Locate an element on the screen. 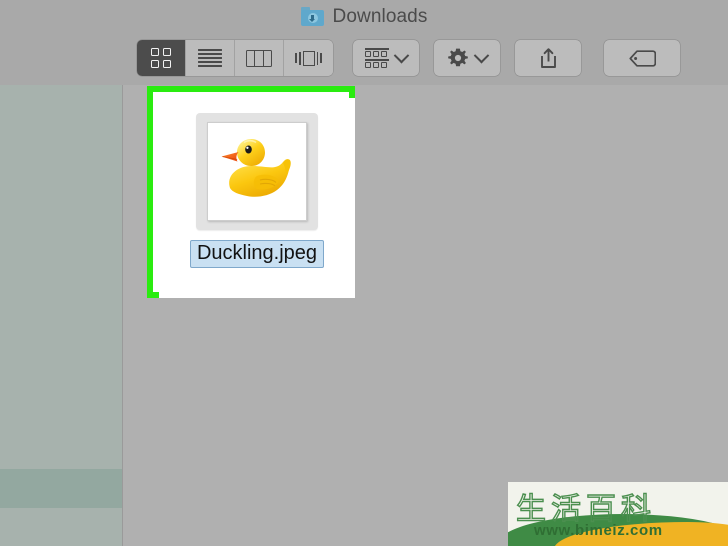  list-view-button is located at coordinates (210, 58).